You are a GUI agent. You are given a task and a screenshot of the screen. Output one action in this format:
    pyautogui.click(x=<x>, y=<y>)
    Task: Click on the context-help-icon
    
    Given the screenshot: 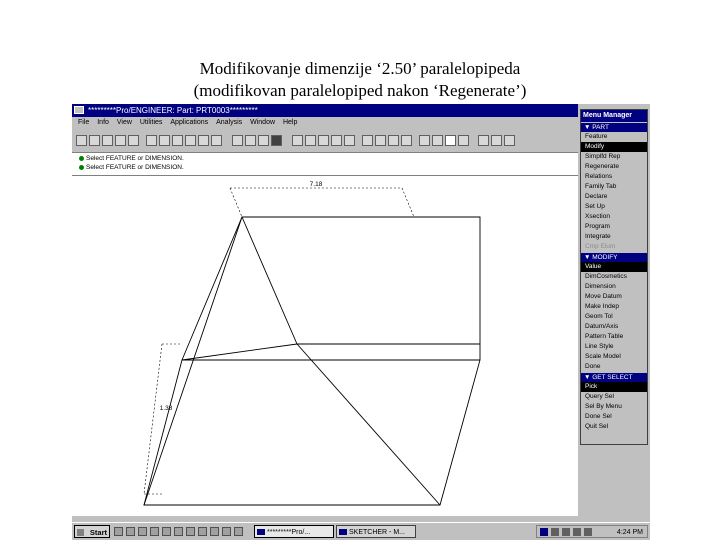 What is the action you would take?
    pyautogui.click(x=509, y=140)
    